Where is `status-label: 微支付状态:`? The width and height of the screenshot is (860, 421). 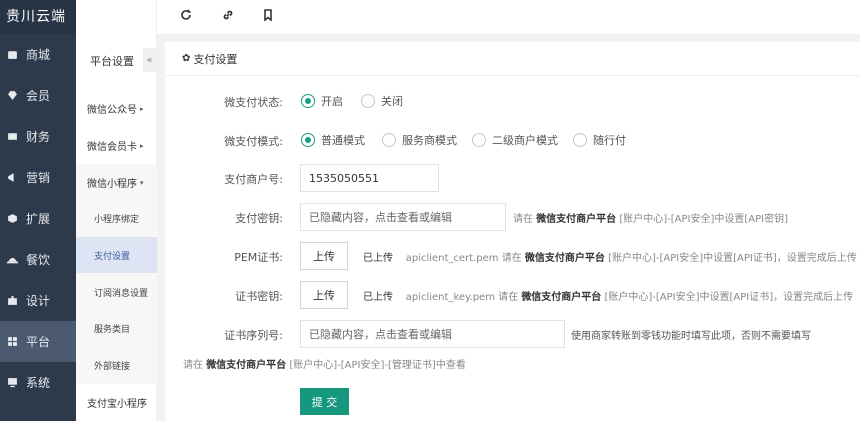
status-label: 微支付状态: is located at coordinates (253, 102).